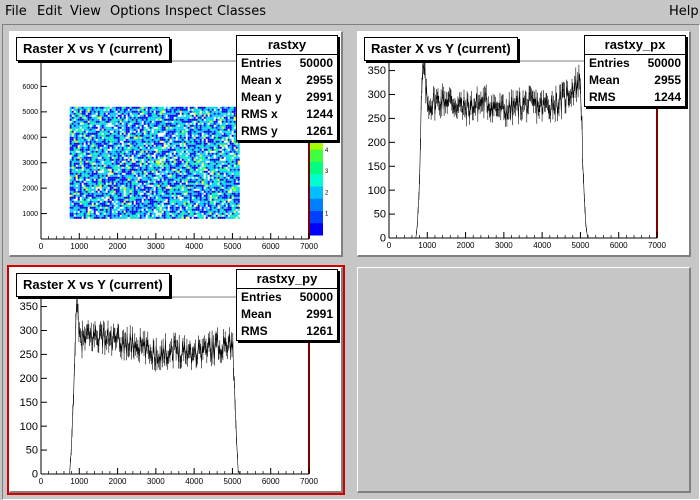  I want to click on menu-view: View, so click(85, 11).